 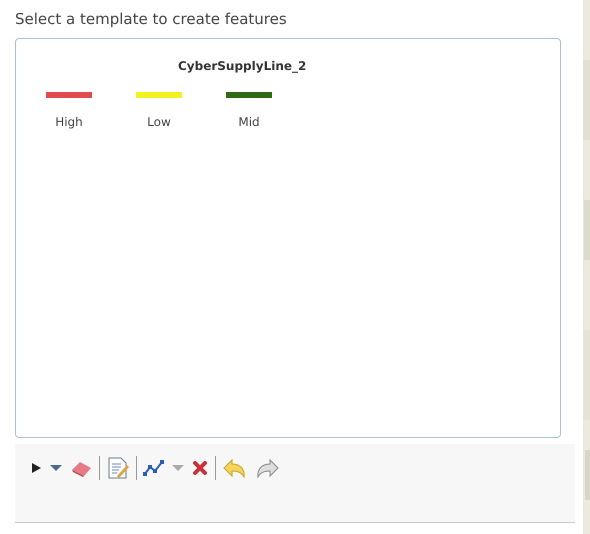 I want to click on polyline-icon, so click(x=154, y=468).